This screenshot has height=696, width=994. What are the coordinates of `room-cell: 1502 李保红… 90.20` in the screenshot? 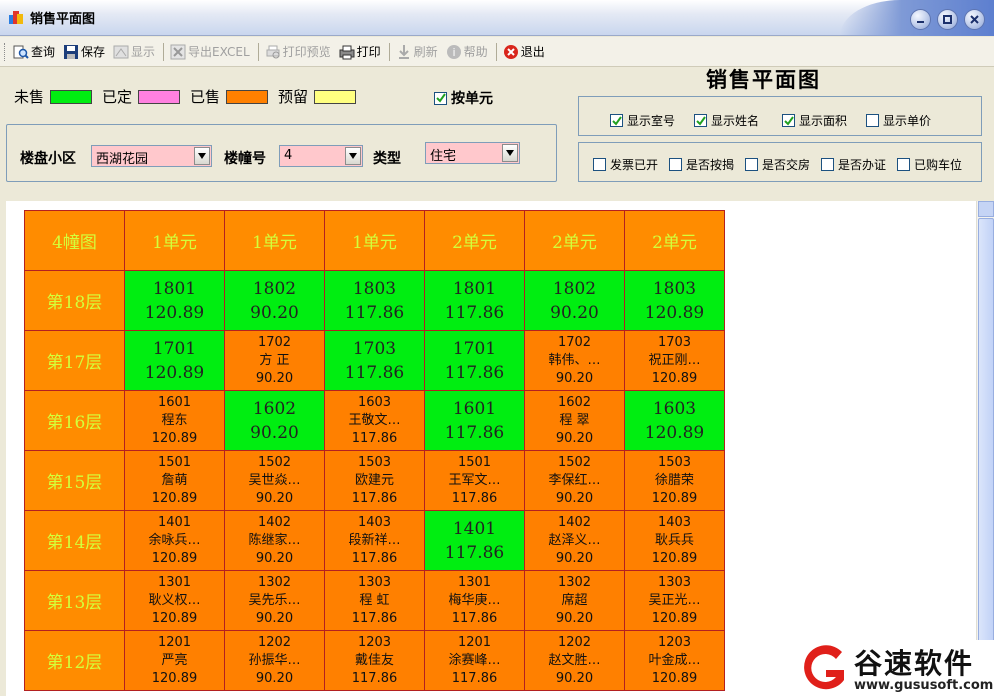 It's located at (574, 480).